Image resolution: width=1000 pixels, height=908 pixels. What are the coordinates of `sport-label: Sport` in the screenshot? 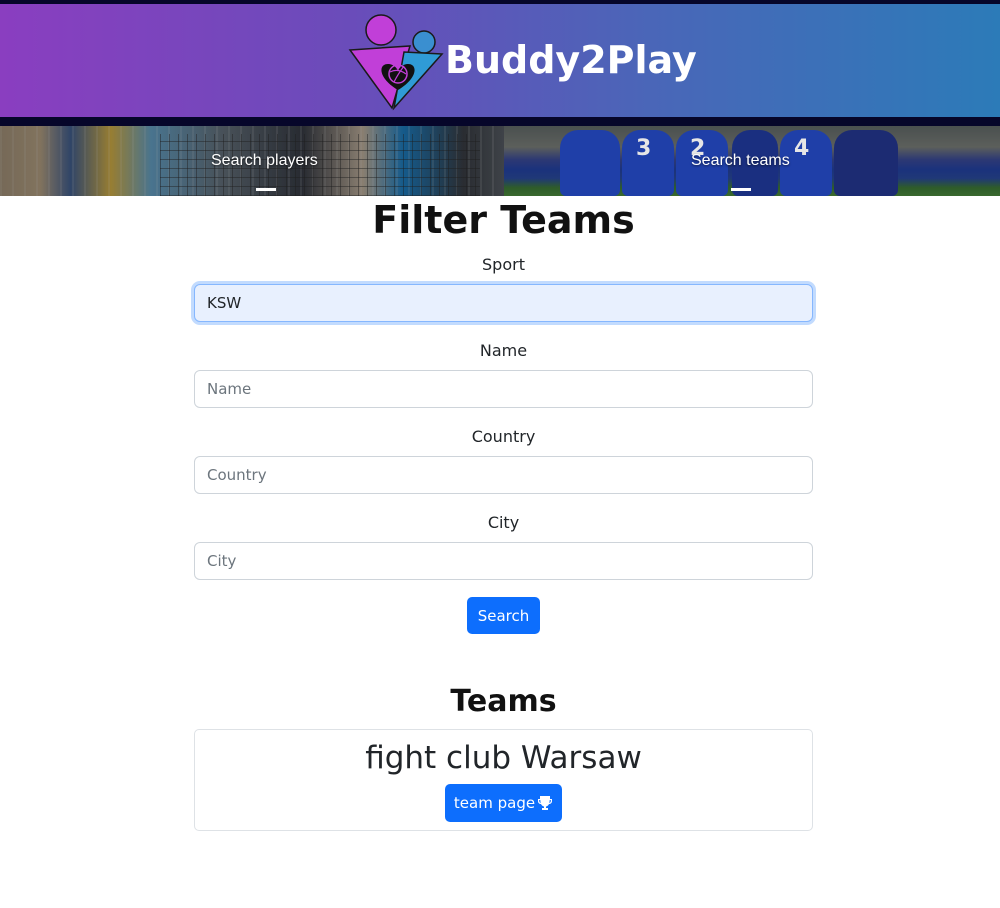 It's located at (503, 264).